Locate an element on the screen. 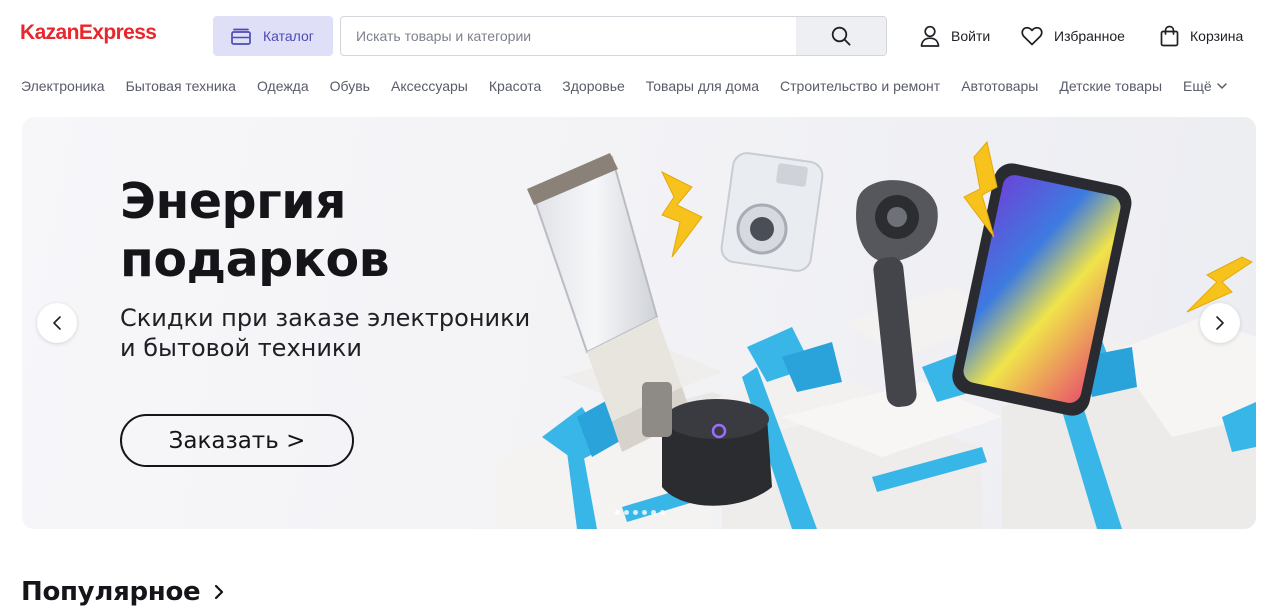 This screenshot has height=610, width=1270. search-button is located at coordinates (841, 36).